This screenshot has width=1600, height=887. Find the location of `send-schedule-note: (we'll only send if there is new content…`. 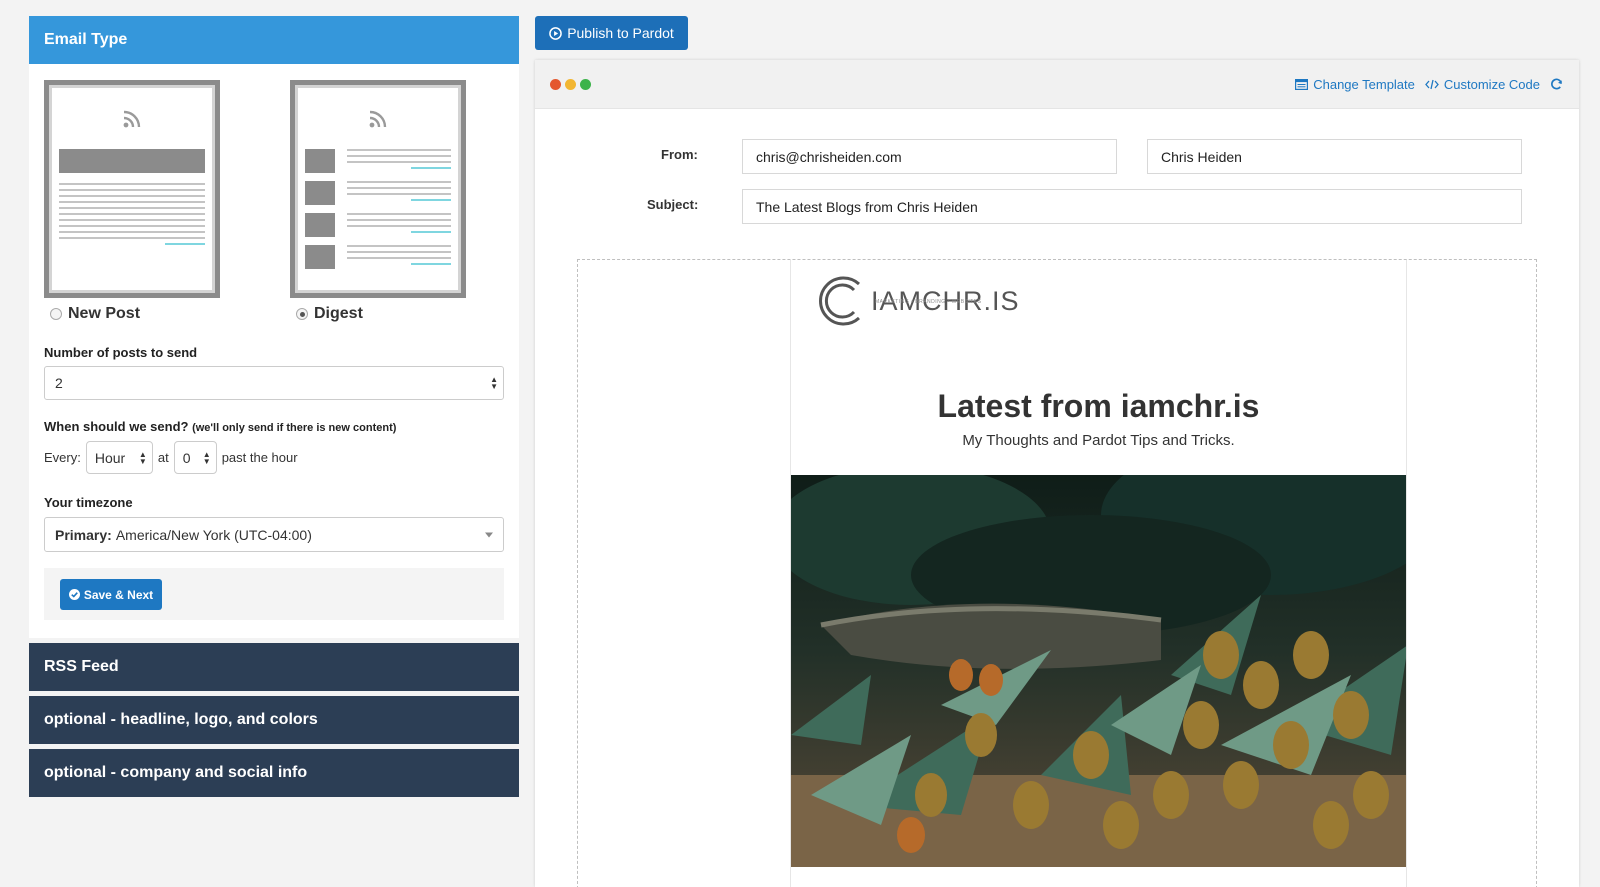

send-schedule-note: (we'll only send if there is new content… is located at coordinates (294, 428).